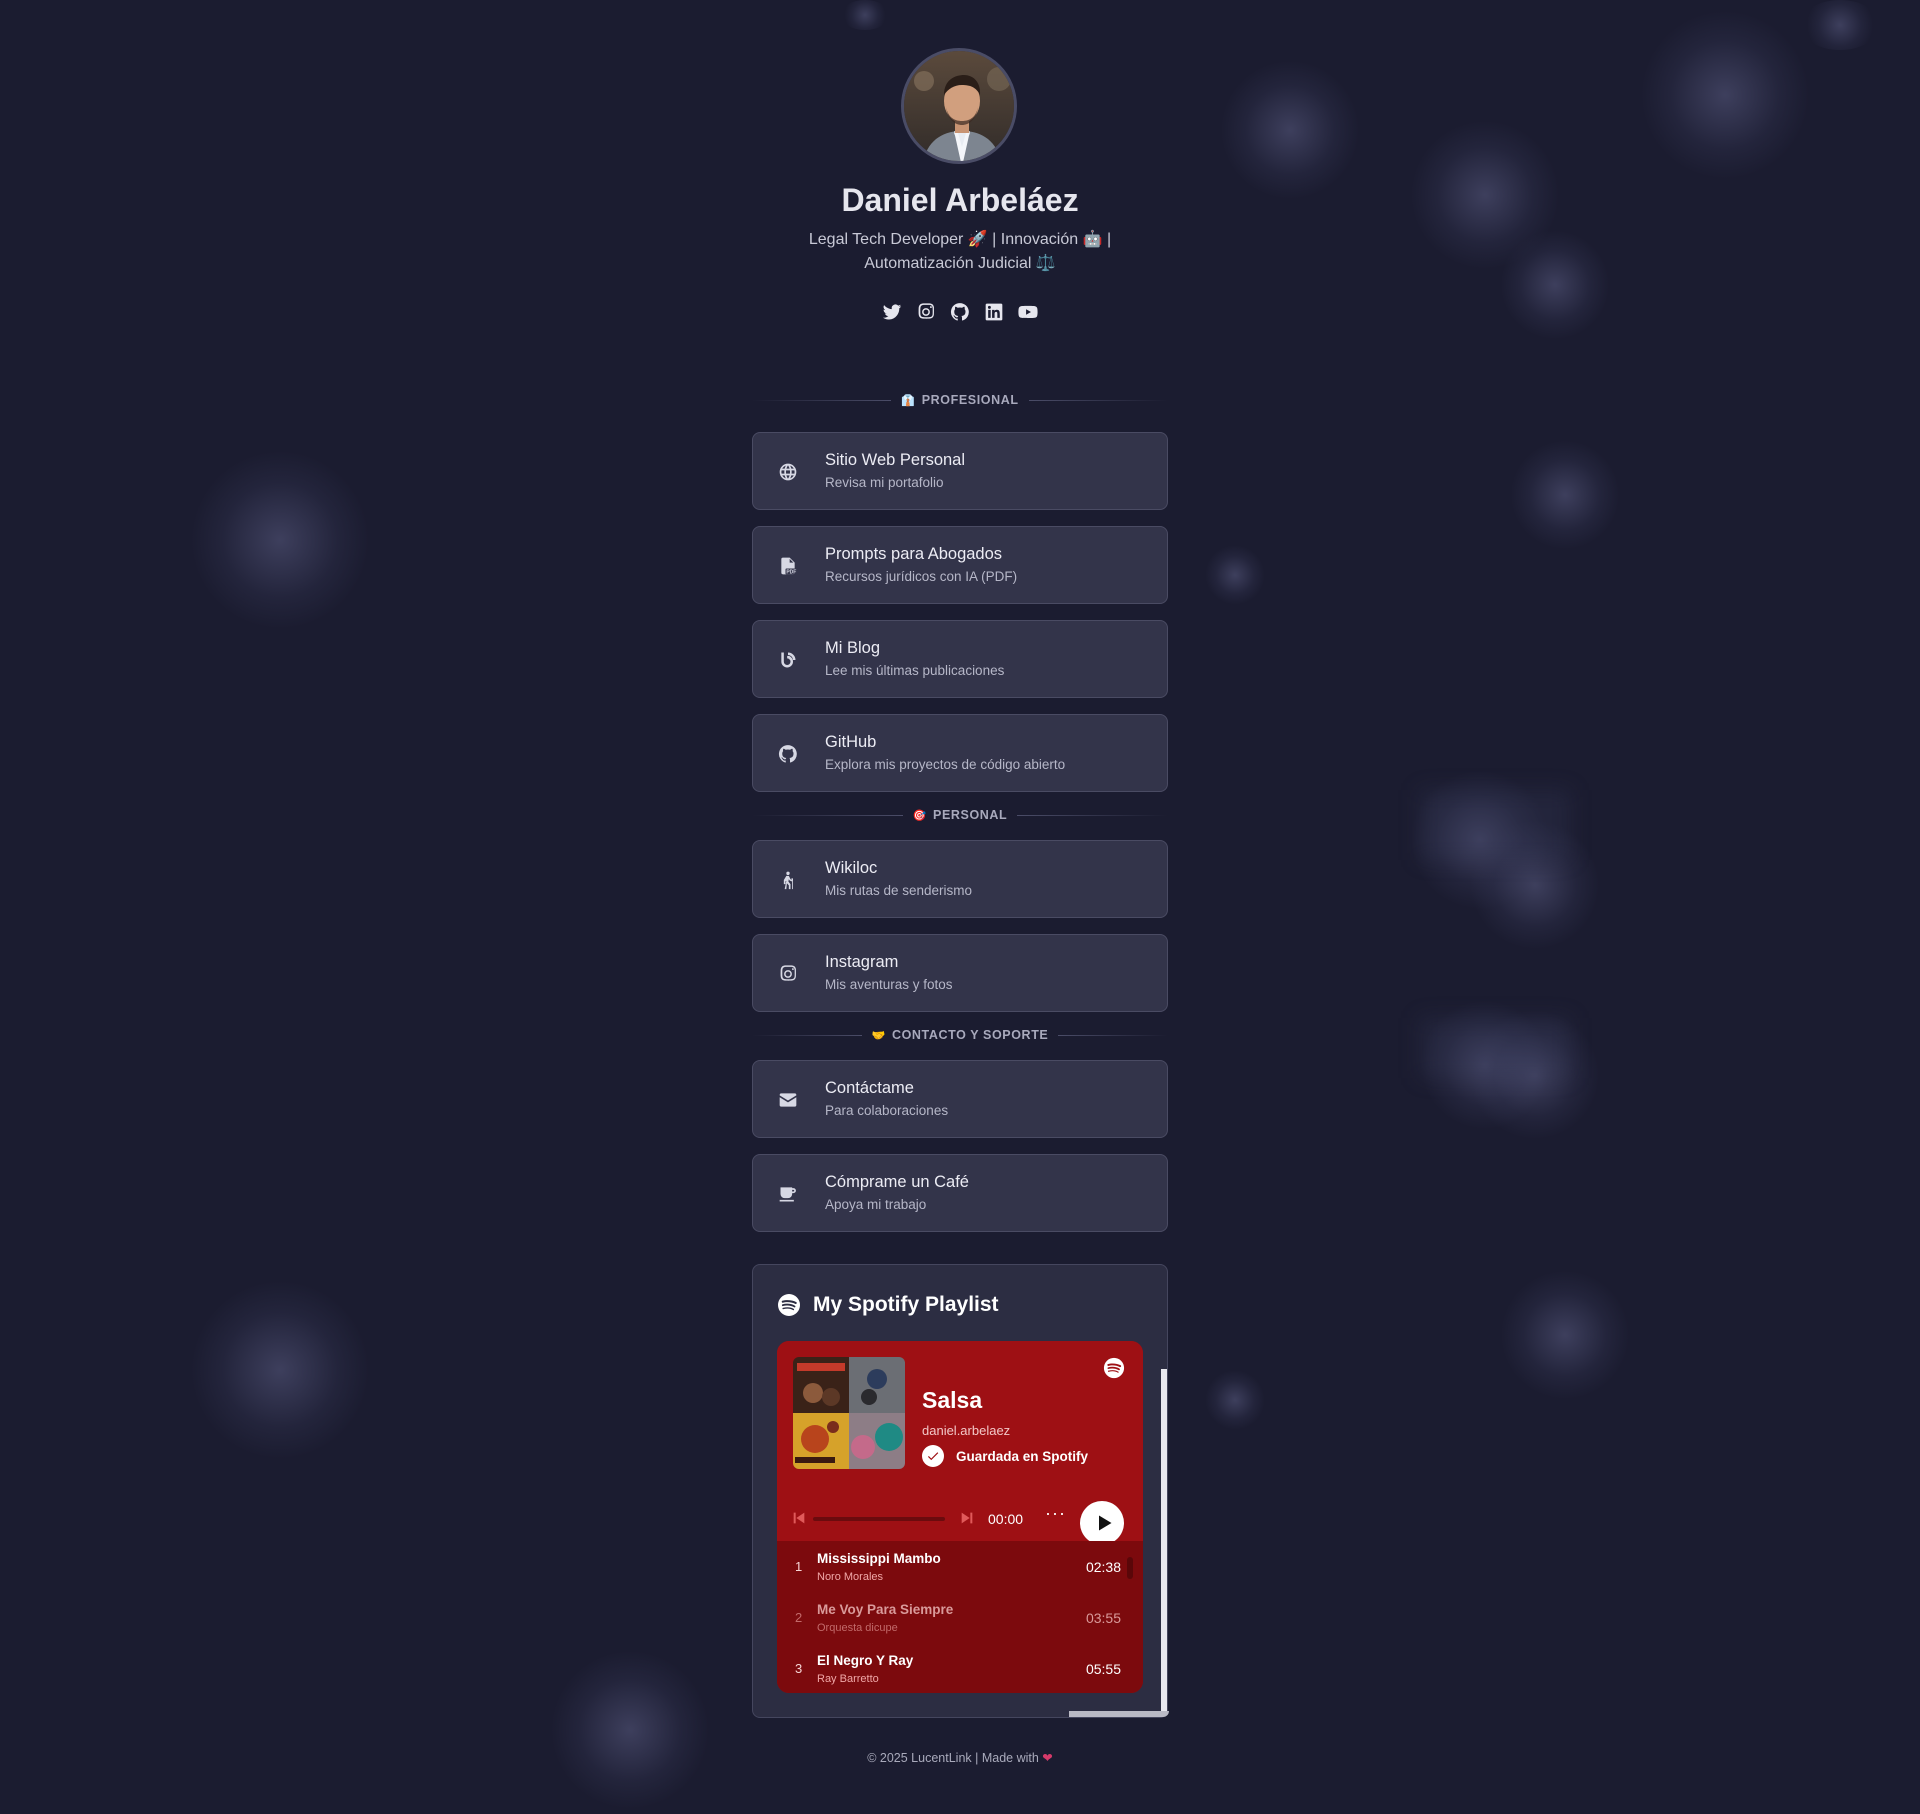  Describe the element at coordinates (960, 659) in the screenshot. I see `link-card-blog: Mi Blog Lee mis últimas publicaciones` at that location.